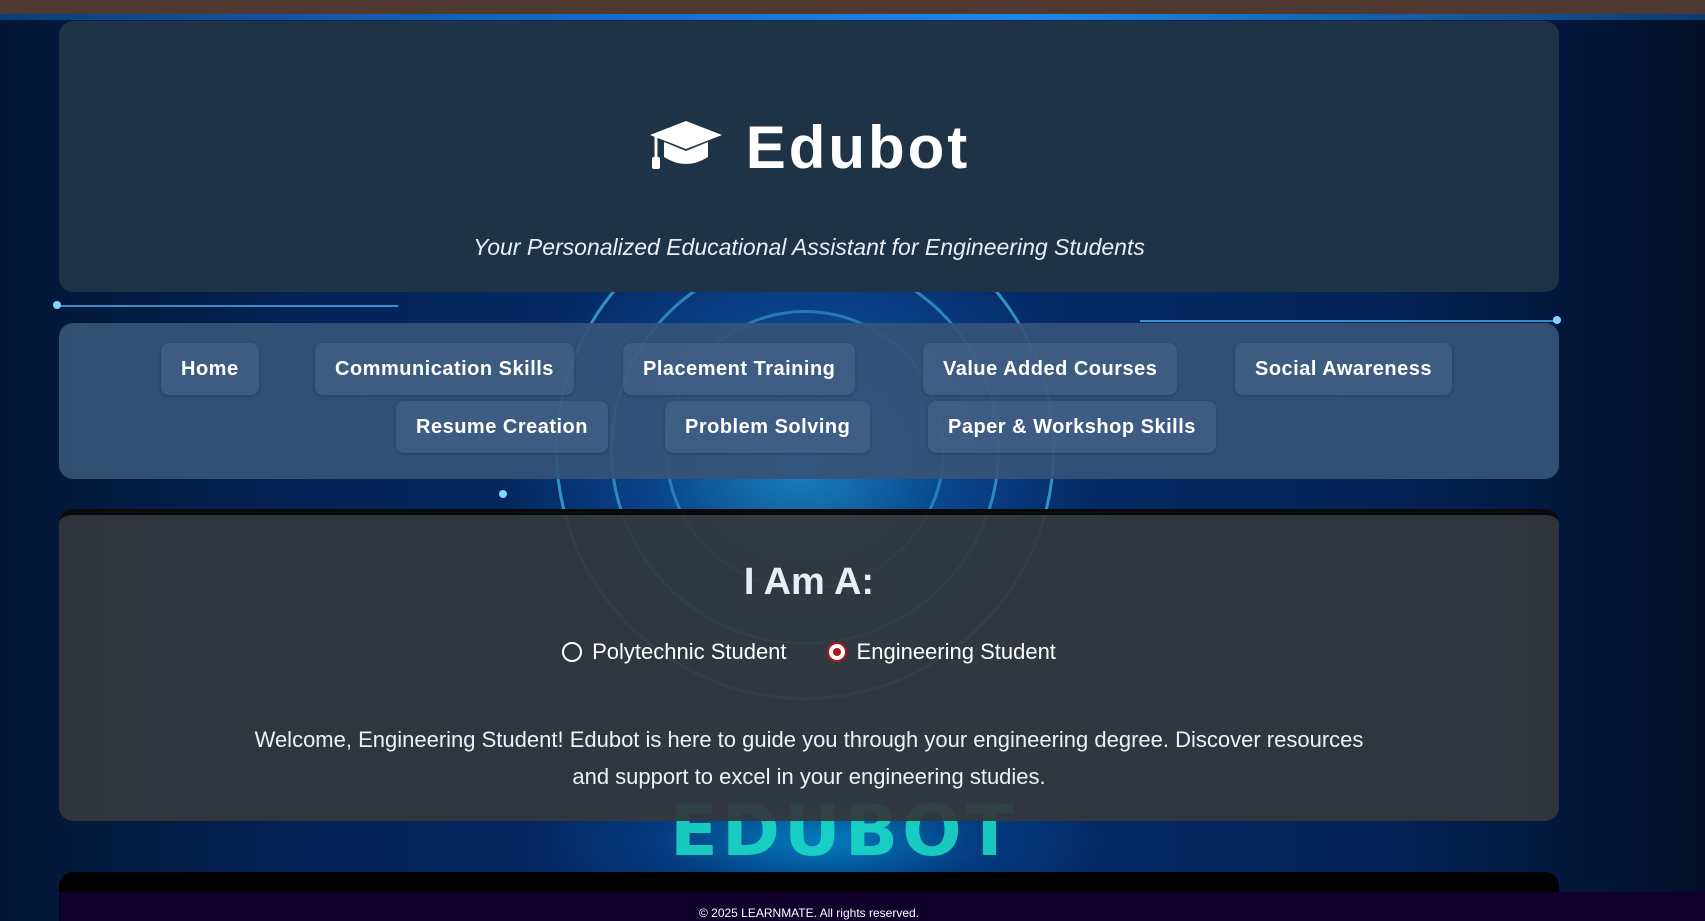  I want to click on site-footer: © 2025 LEARNMATE. All rights reserved., so click(882, 906).